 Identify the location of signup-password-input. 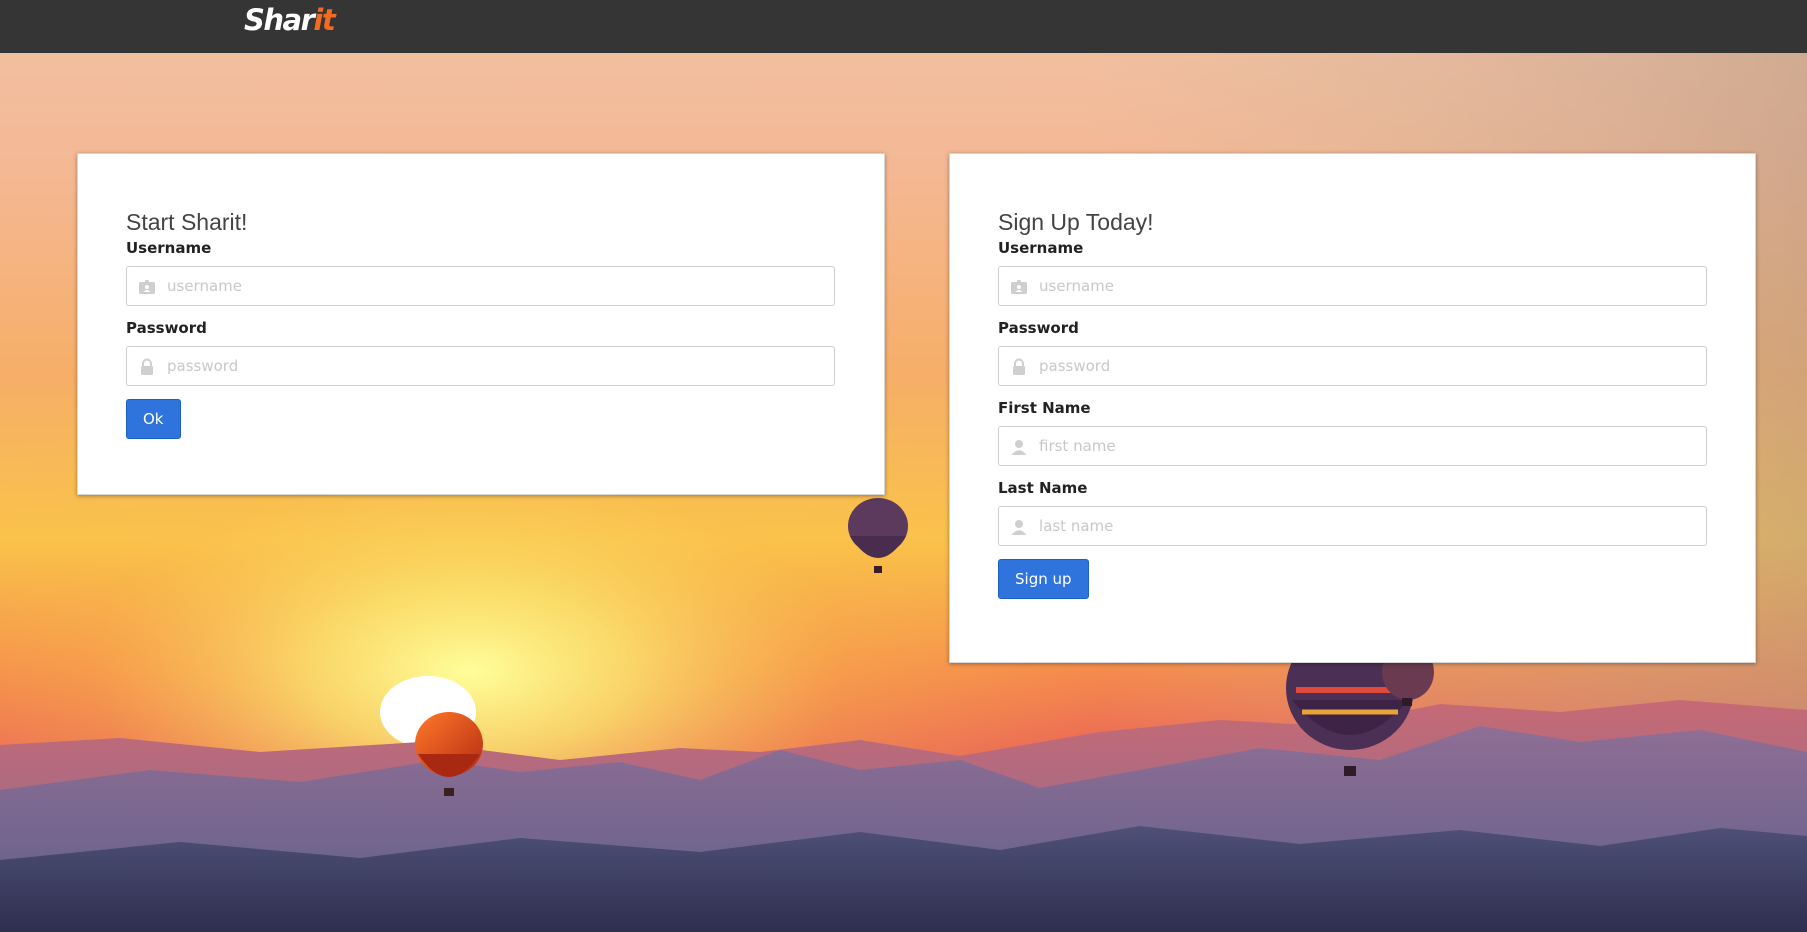
(1352, 366).